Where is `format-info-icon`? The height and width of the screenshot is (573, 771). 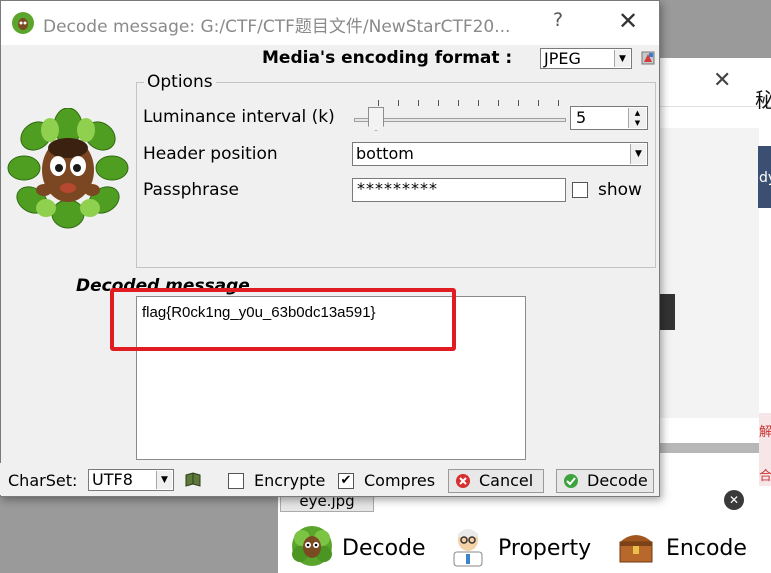
format-info-icon is located at coordinates (648, 58).